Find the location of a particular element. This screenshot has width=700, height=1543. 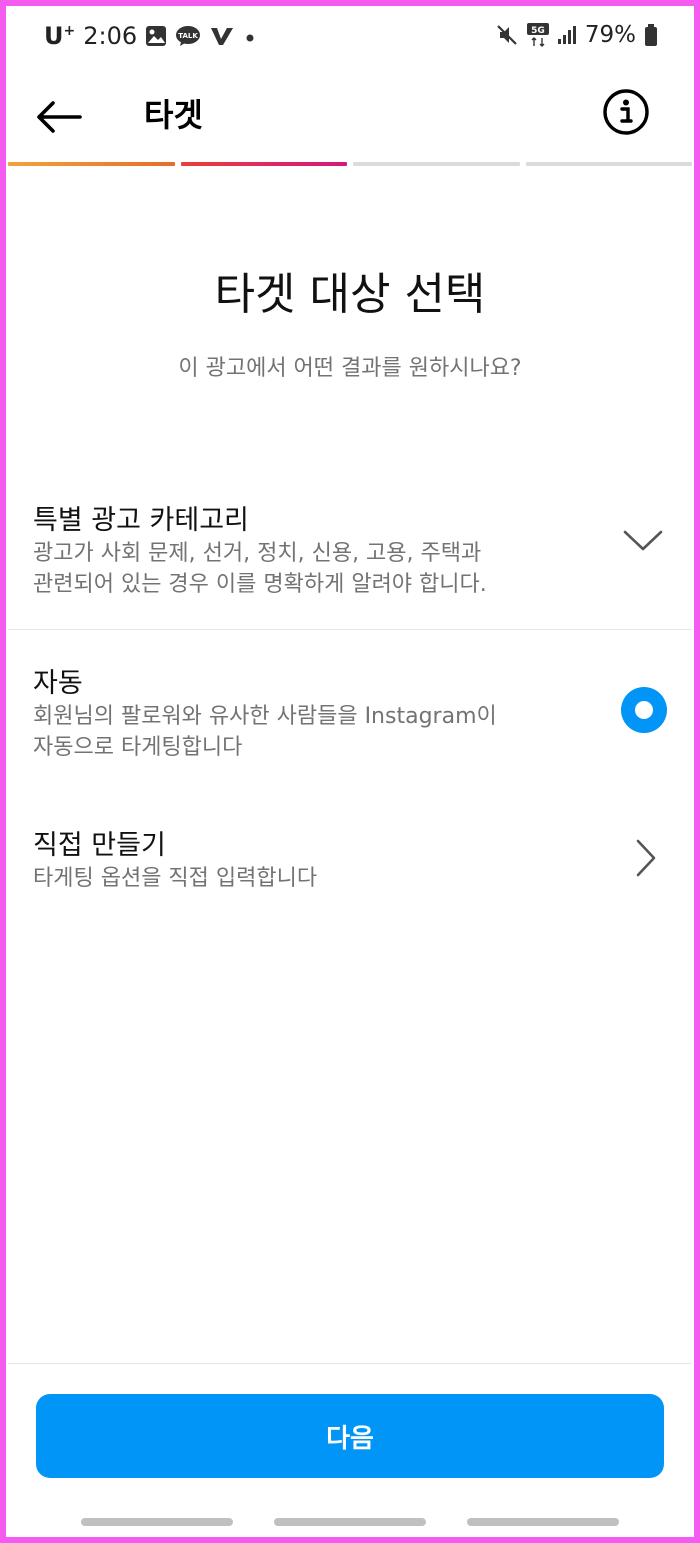

step-progress-bar is located at coordinates (350, 164).